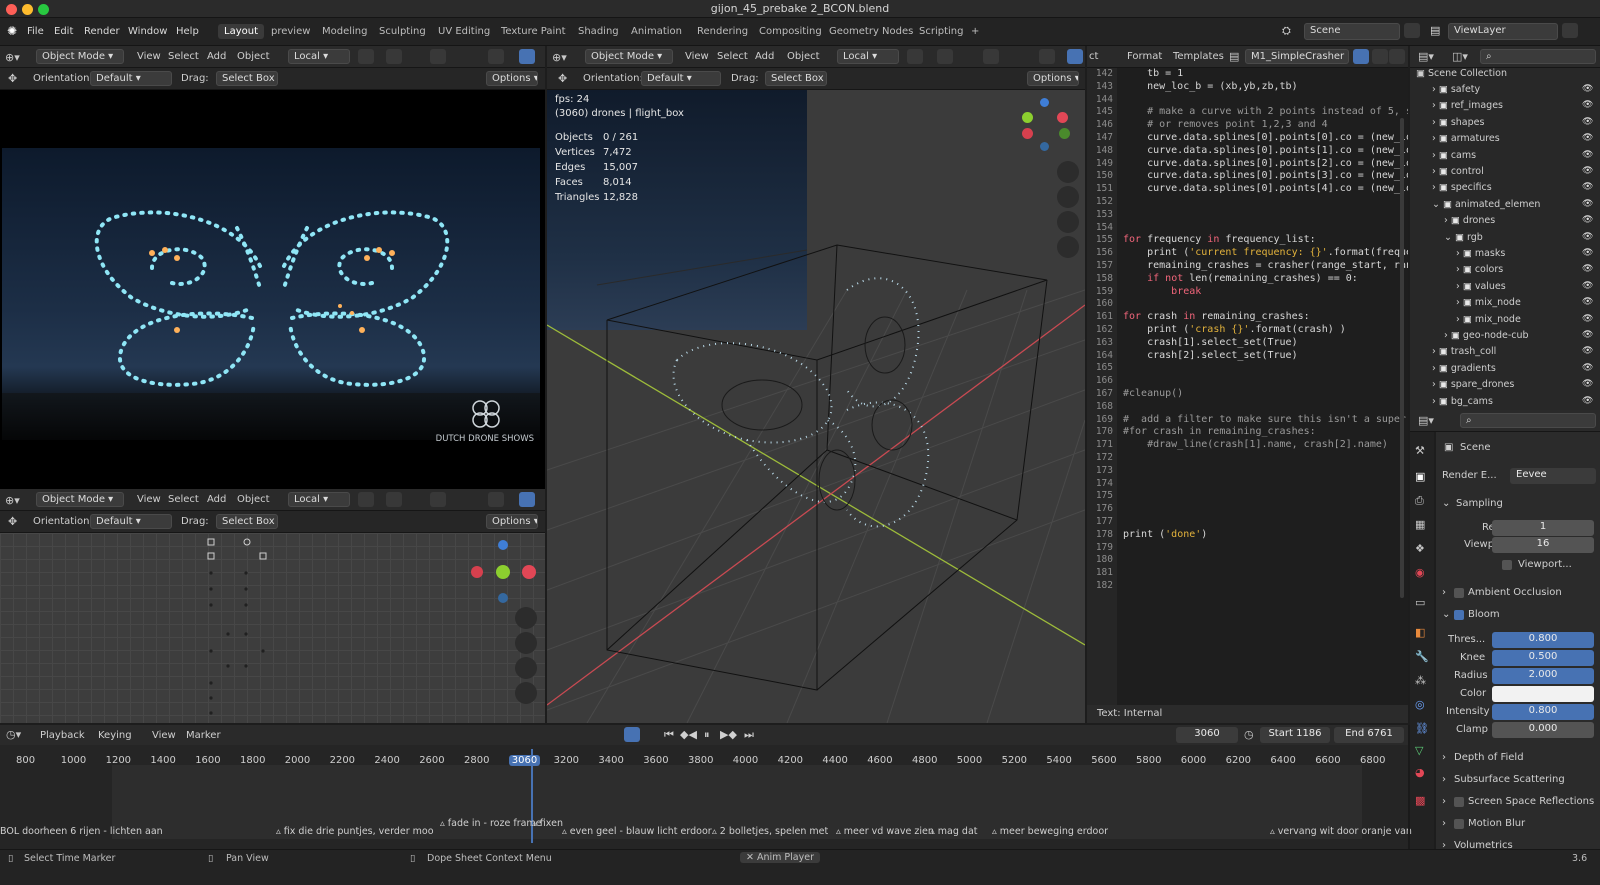 The height and width of the screenshot is (885, 1600). Describe the element at coordinates (669, 735) in the screenshot. I see `jump-start-icon: ⏮` at that location.